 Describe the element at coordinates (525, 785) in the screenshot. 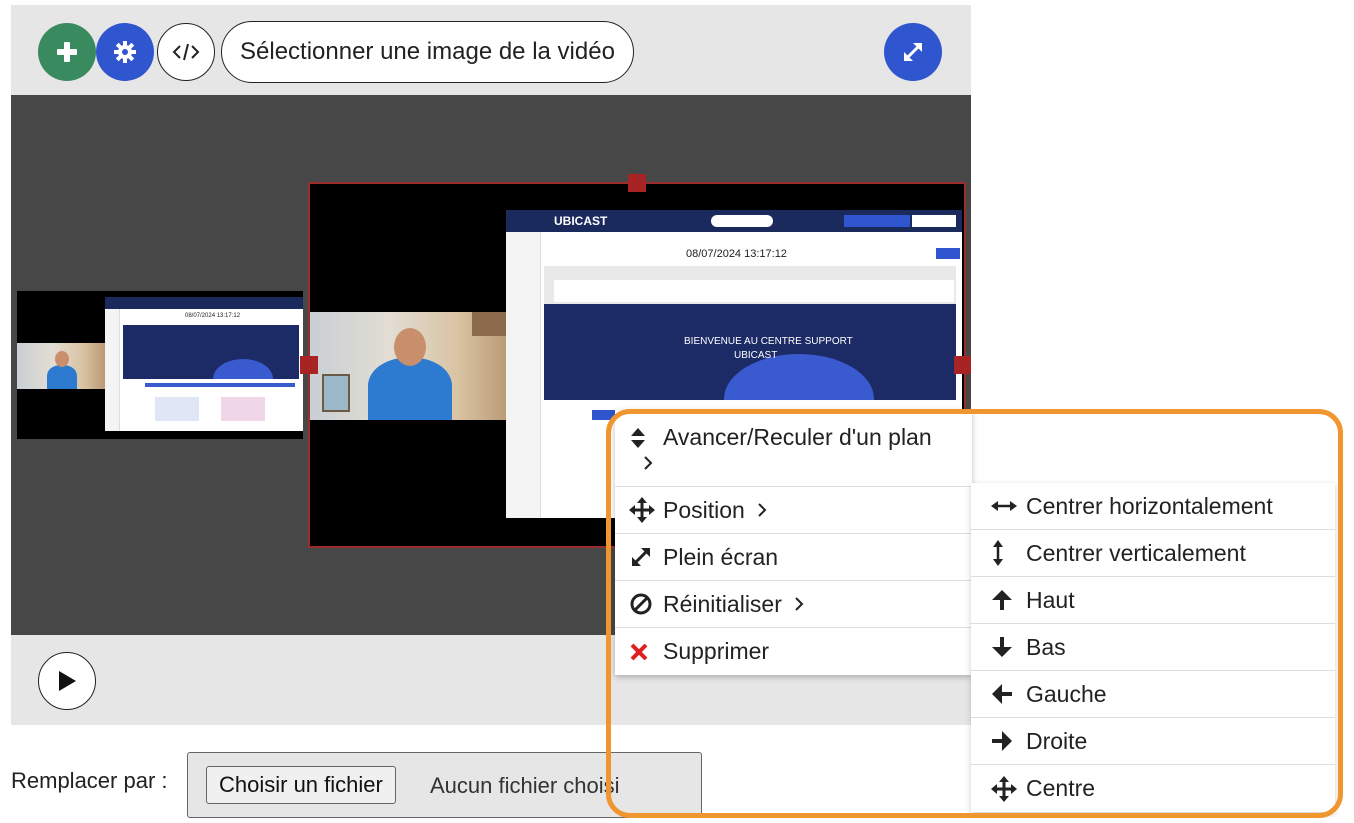

I see `file-status: Aucun fichier choisi` at that location.